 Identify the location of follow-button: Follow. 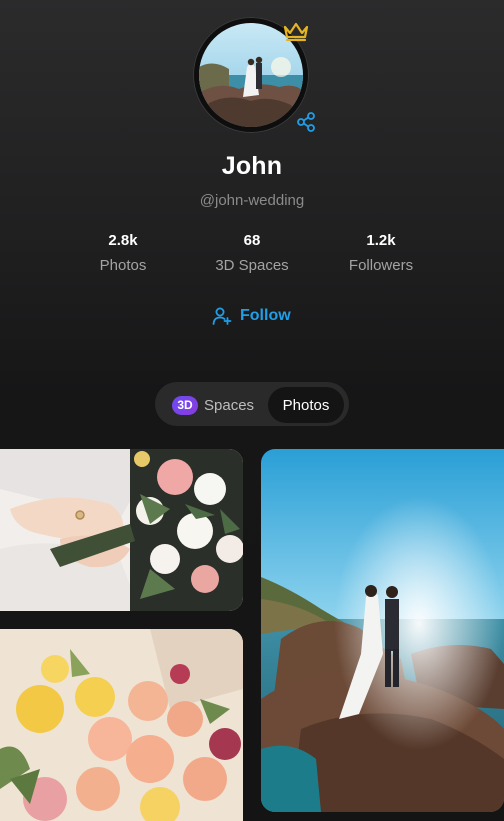
(251, 316).